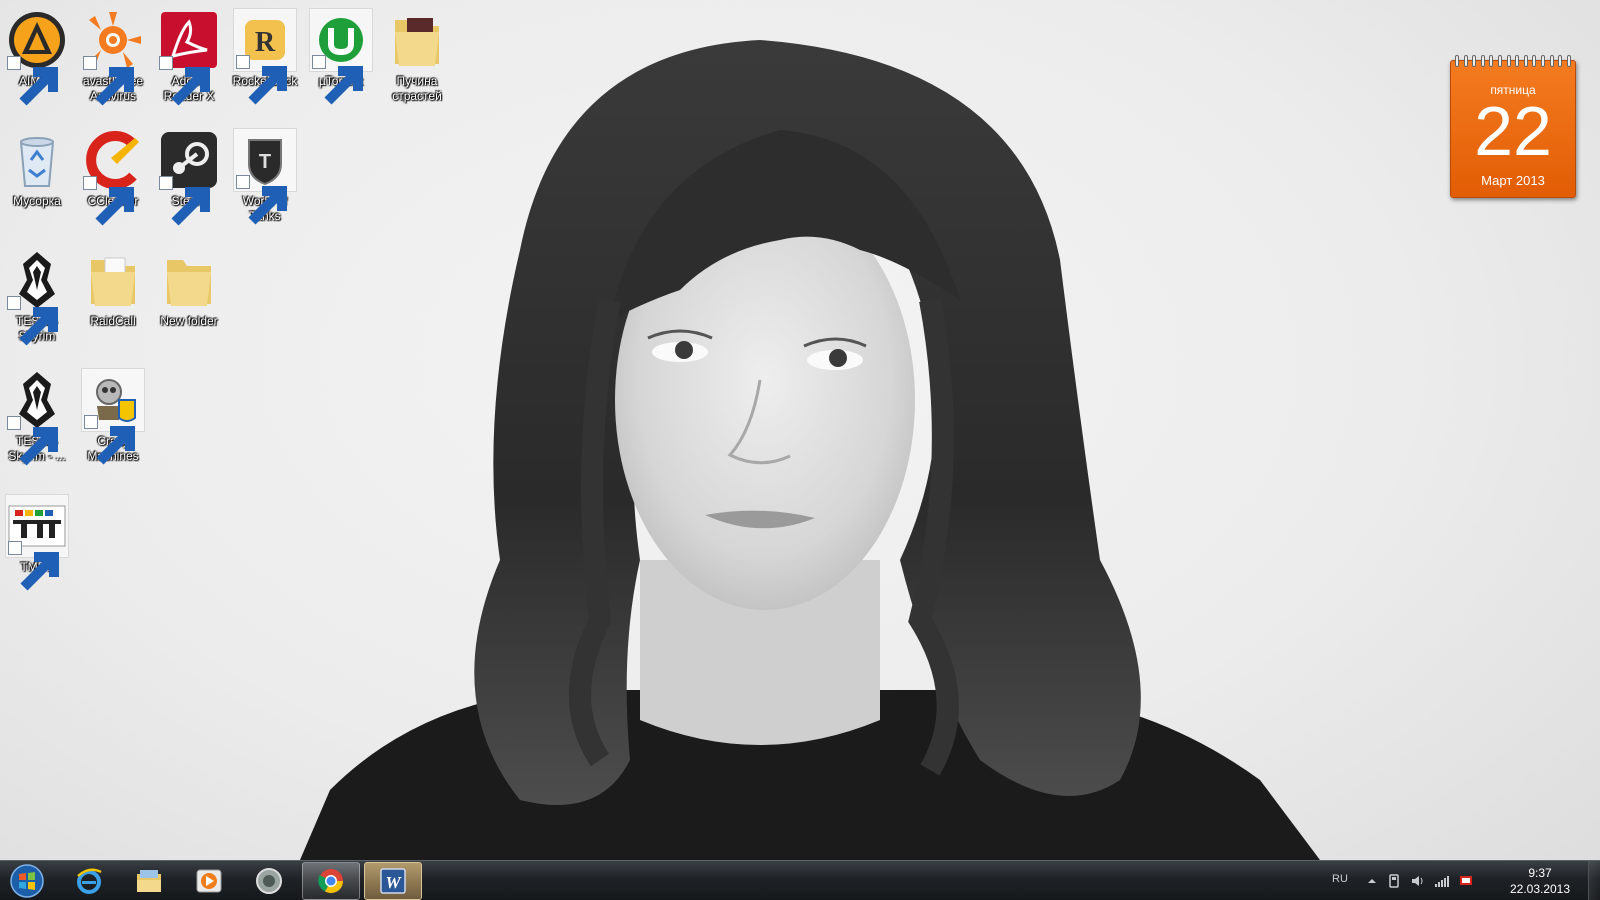 This screenshot has height=900, width=1600. Describe the element at coordinates (265, 162) in the screenshot. I see `svg-text: T` at that location.